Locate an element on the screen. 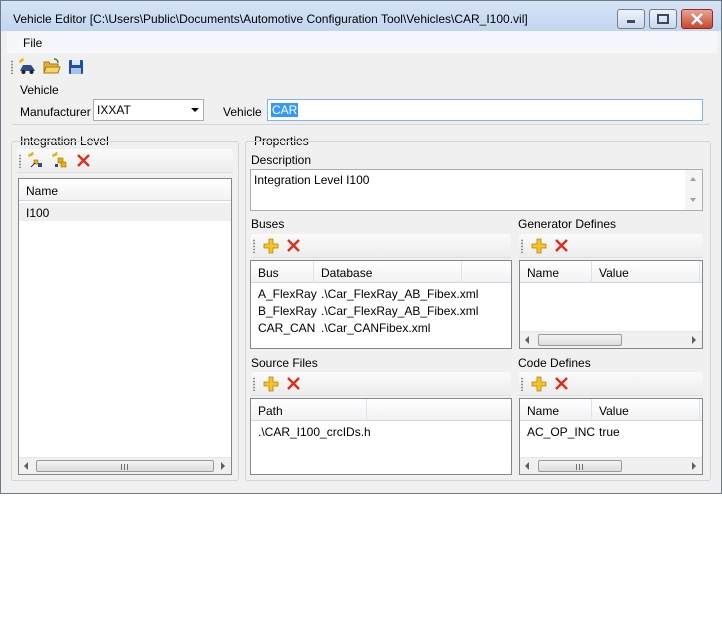 Image resolution: width=722 pixels, height=630 pixels. table-row: B_FlexRay .\Car_FlexRay_AB_Fibex.xml is located at coordinates (381, 311).